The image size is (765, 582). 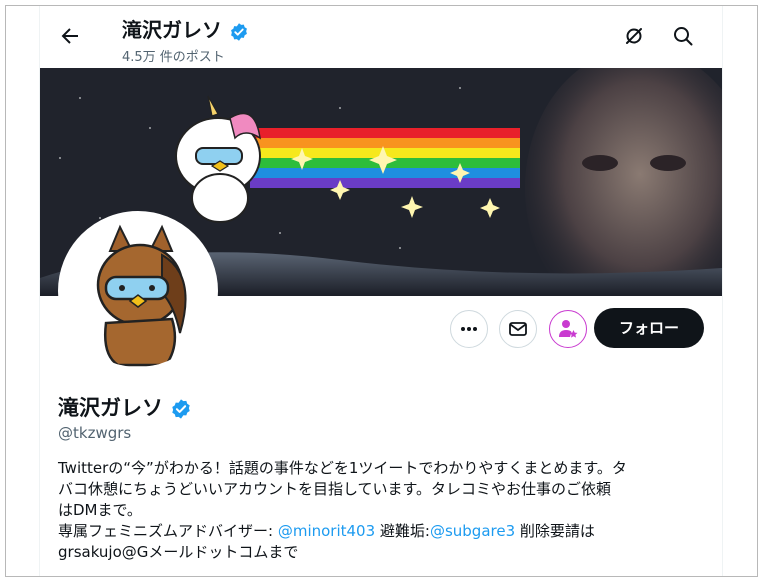 I want to click on bio-line: grsakujo@Gメールドットコムまで, so click(x=178, y=552).